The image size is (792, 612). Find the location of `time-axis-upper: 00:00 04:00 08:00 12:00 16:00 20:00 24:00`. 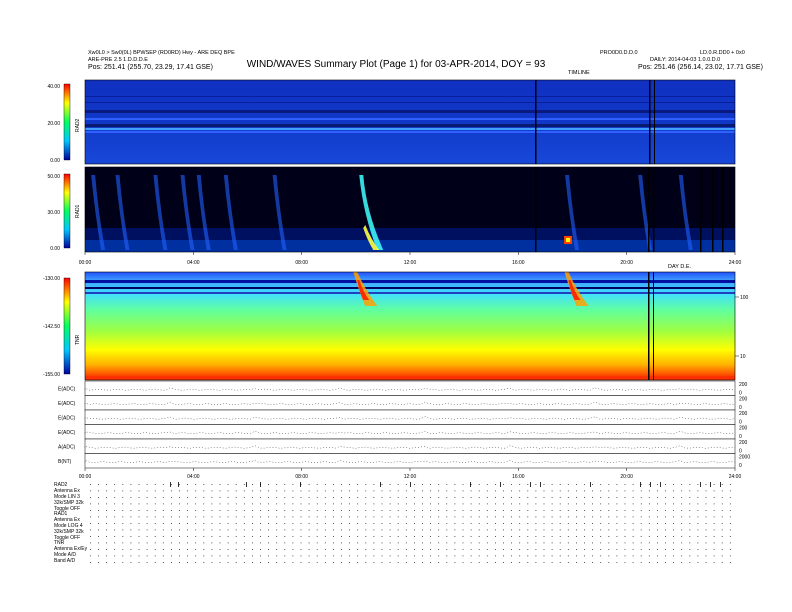

time-axis-upper: 00:00 04:00 08:00 12:00 16:00 20:00 24:00 is located at coordinates (410, 259).